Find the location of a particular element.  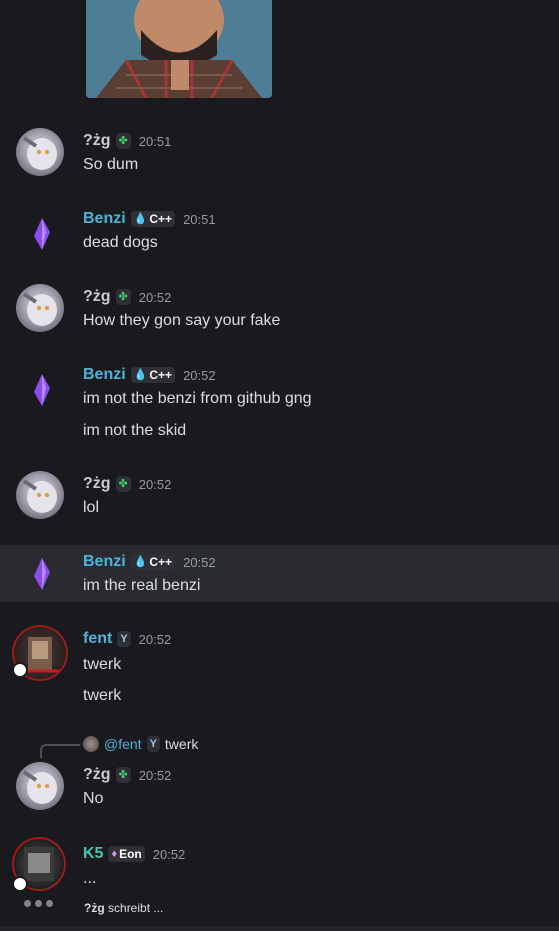

reply-text: twerk is located at coordinates (181, 744).